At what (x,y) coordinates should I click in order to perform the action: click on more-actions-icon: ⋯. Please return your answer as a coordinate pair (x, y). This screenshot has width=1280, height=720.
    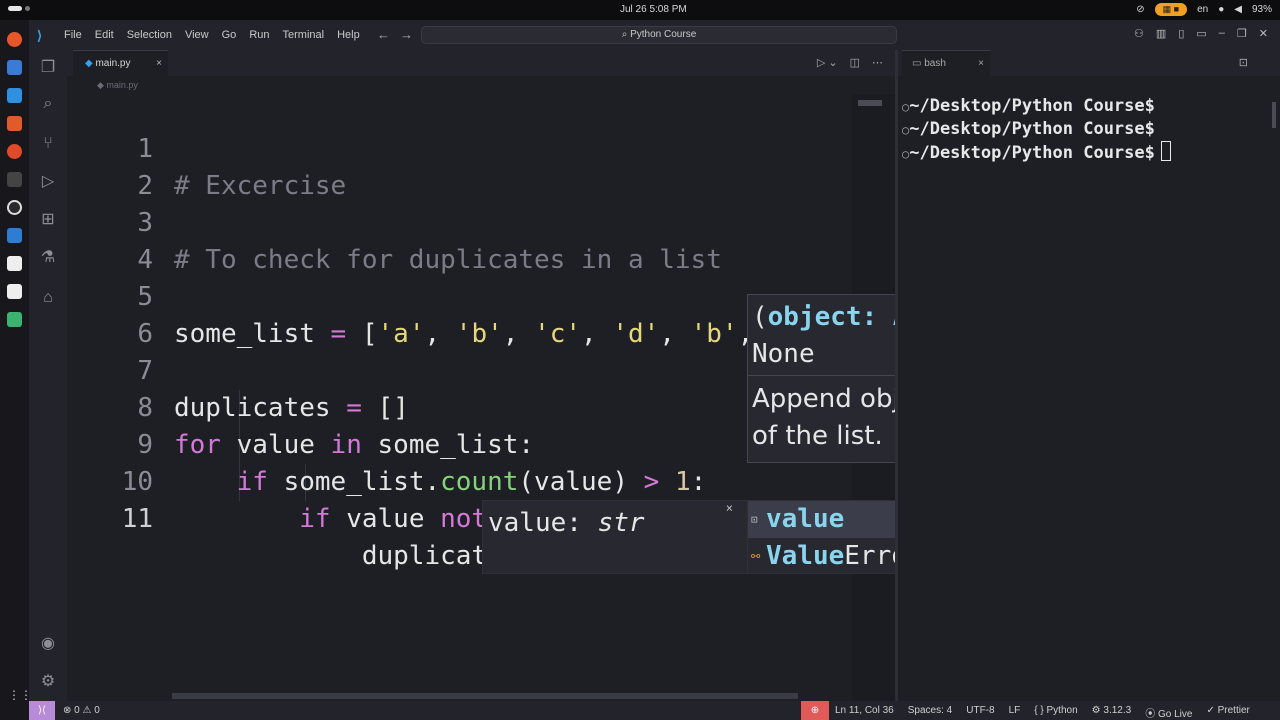
    Looking at the image, I should click on (877, 62).